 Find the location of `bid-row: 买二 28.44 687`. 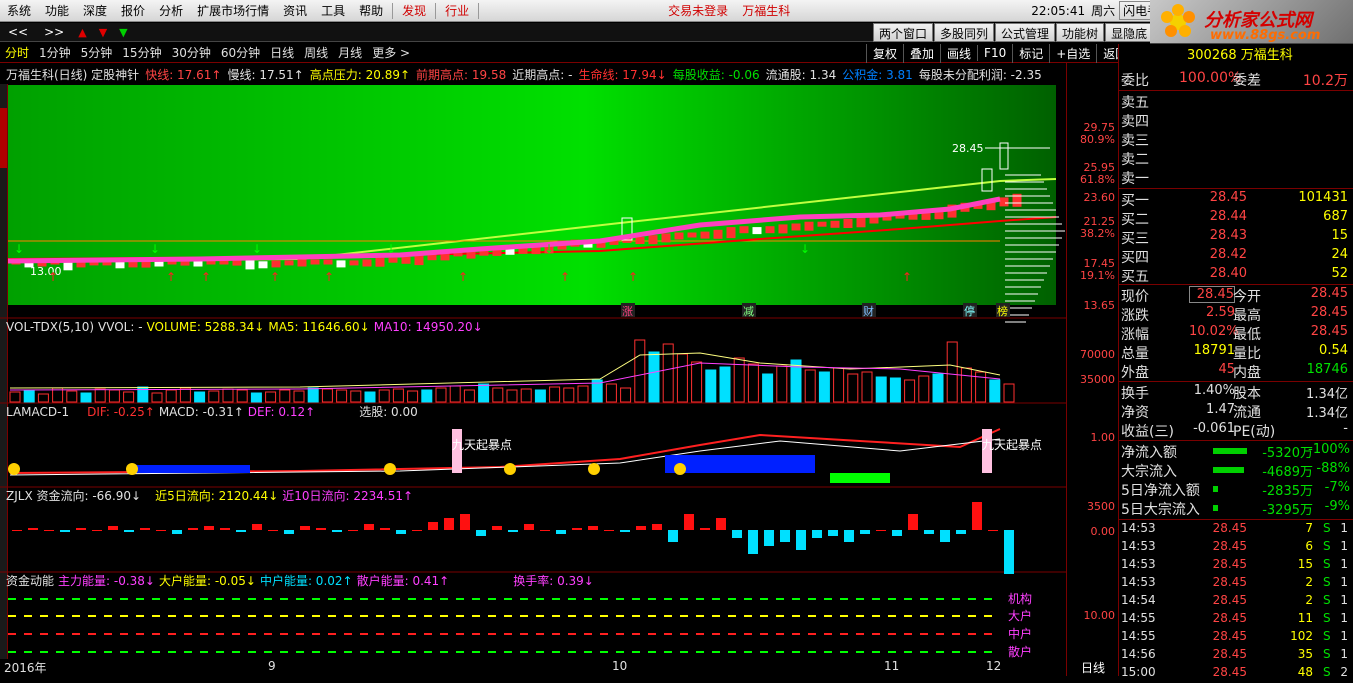

bid-row: 买二 28.44 687 is located at coordinates (1236, 218).